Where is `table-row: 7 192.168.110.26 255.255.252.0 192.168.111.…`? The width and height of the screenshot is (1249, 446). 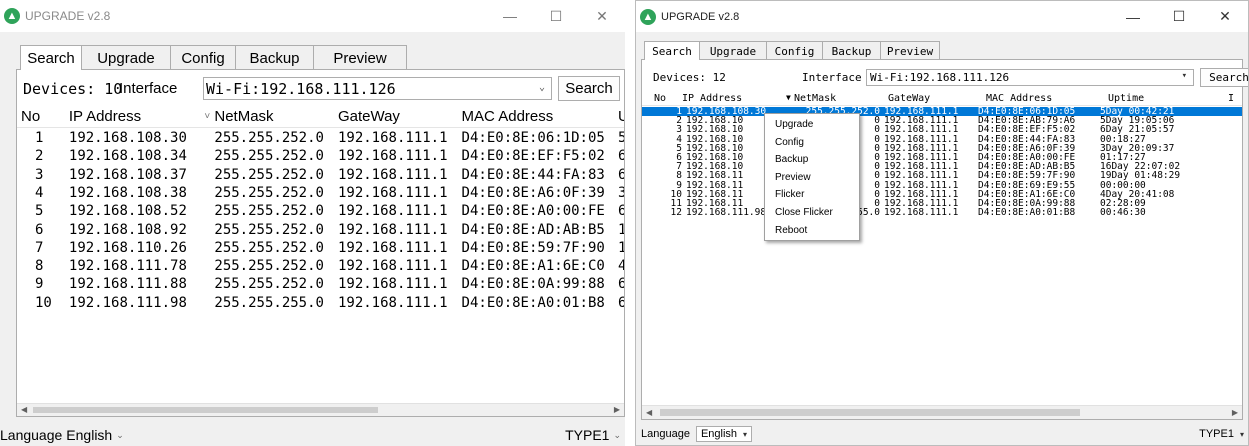 table-row: 7 192.168.110.26 255.255.252.0 192.168.111.… is located at coordinates (320, 248).